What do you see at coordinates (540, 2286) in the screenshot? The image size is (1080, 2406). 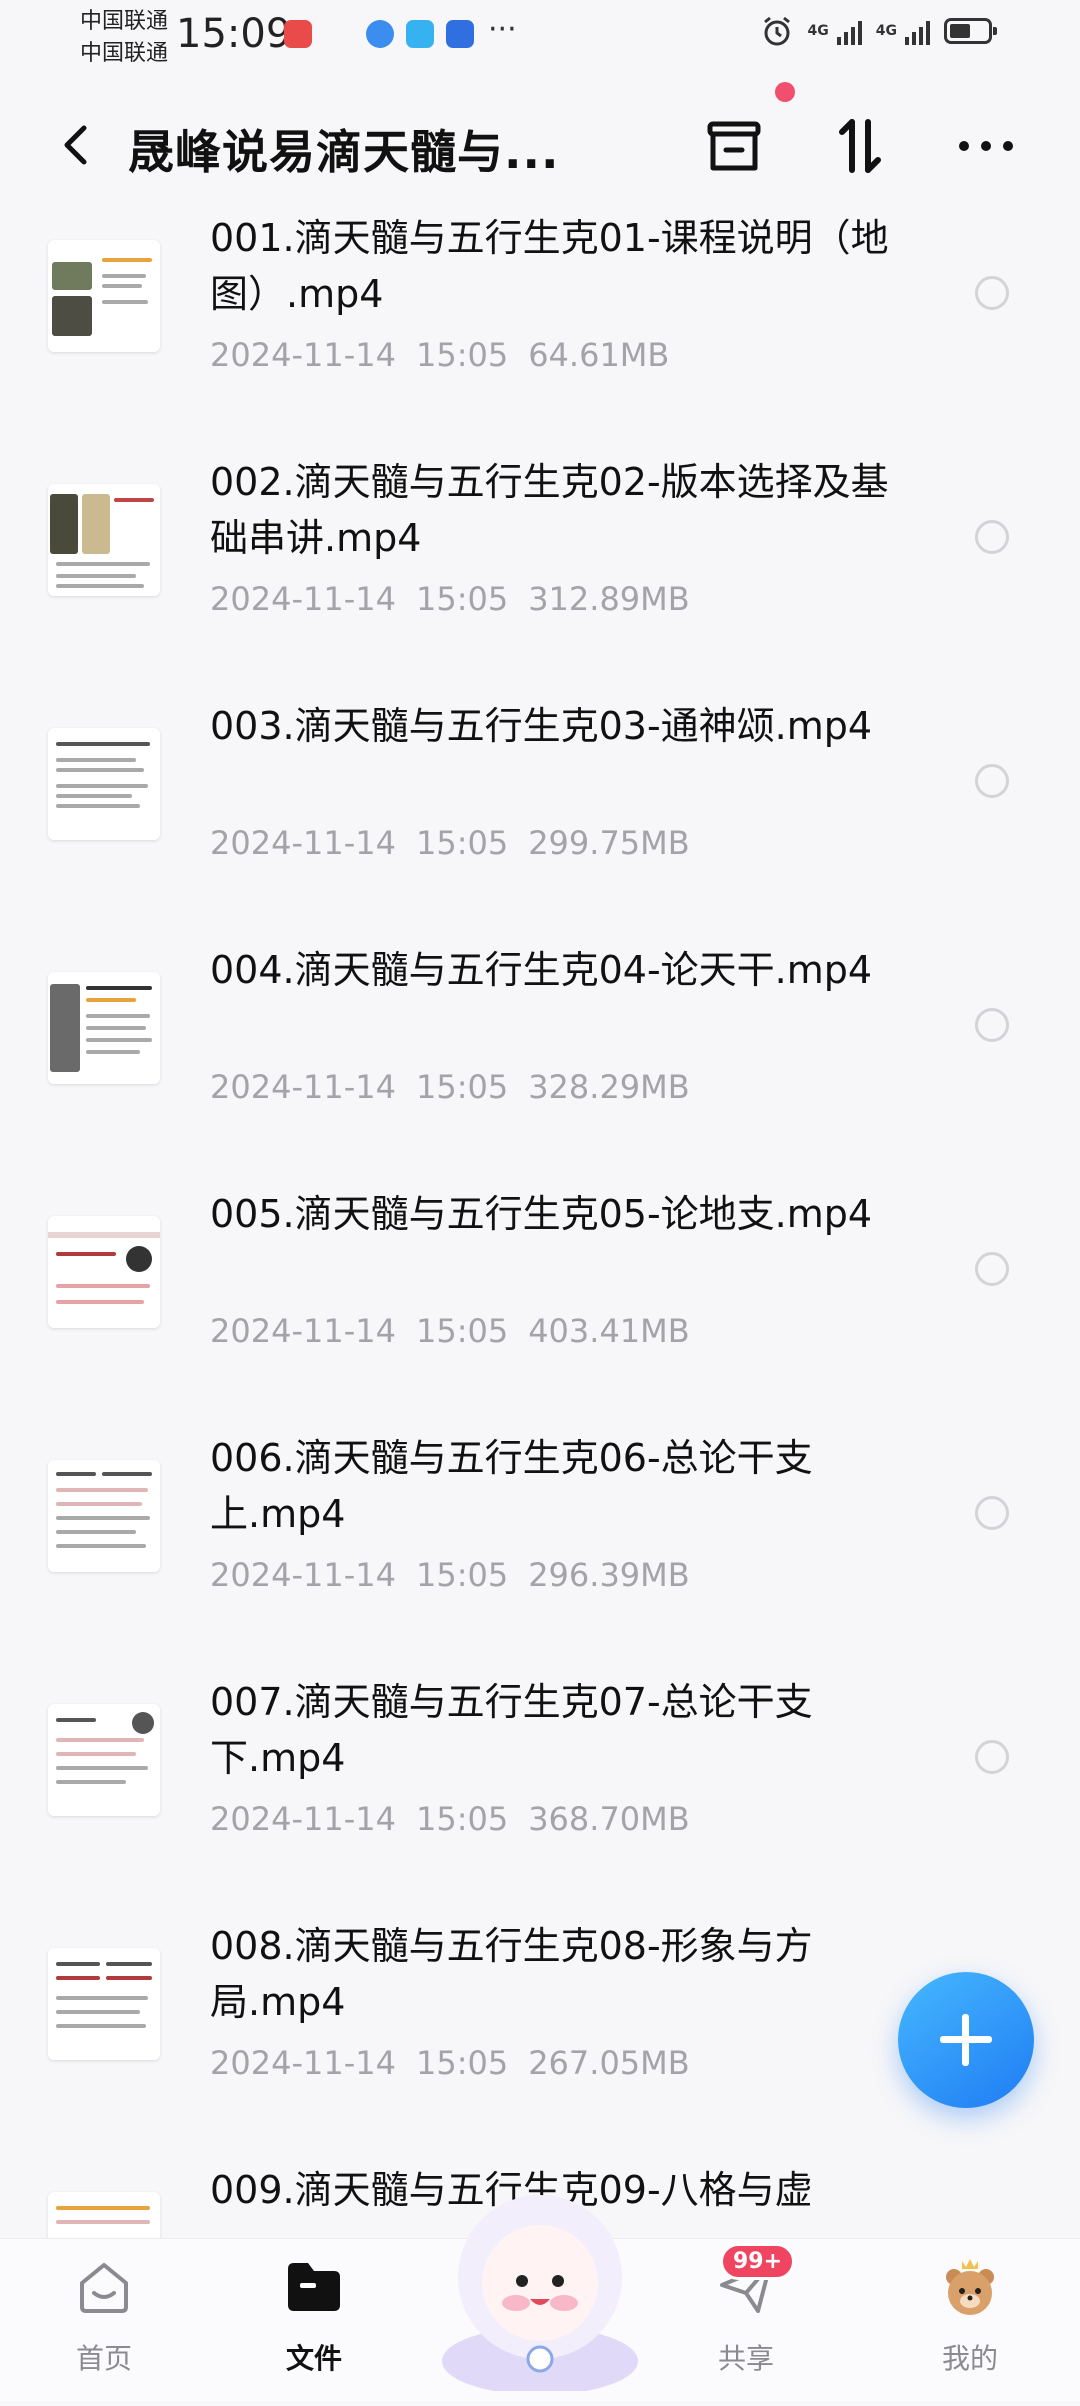 I see `assistant-mascot` at bounding box center [540, 2286].